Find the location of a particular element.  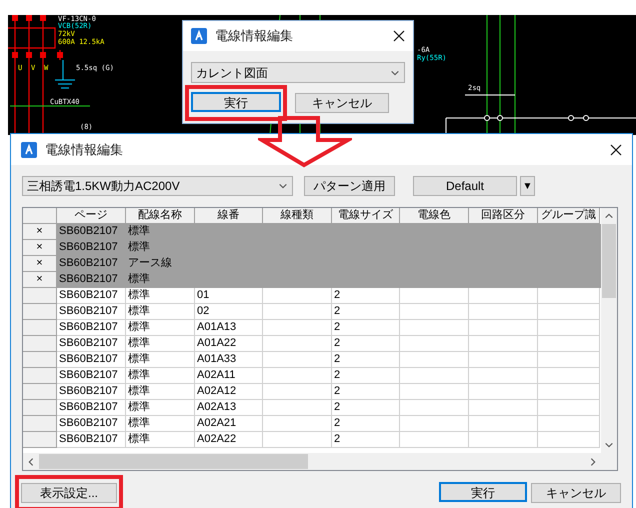

table-row: SB60B2107 標準 A01A13 2 is located at coordinates (312, 328).